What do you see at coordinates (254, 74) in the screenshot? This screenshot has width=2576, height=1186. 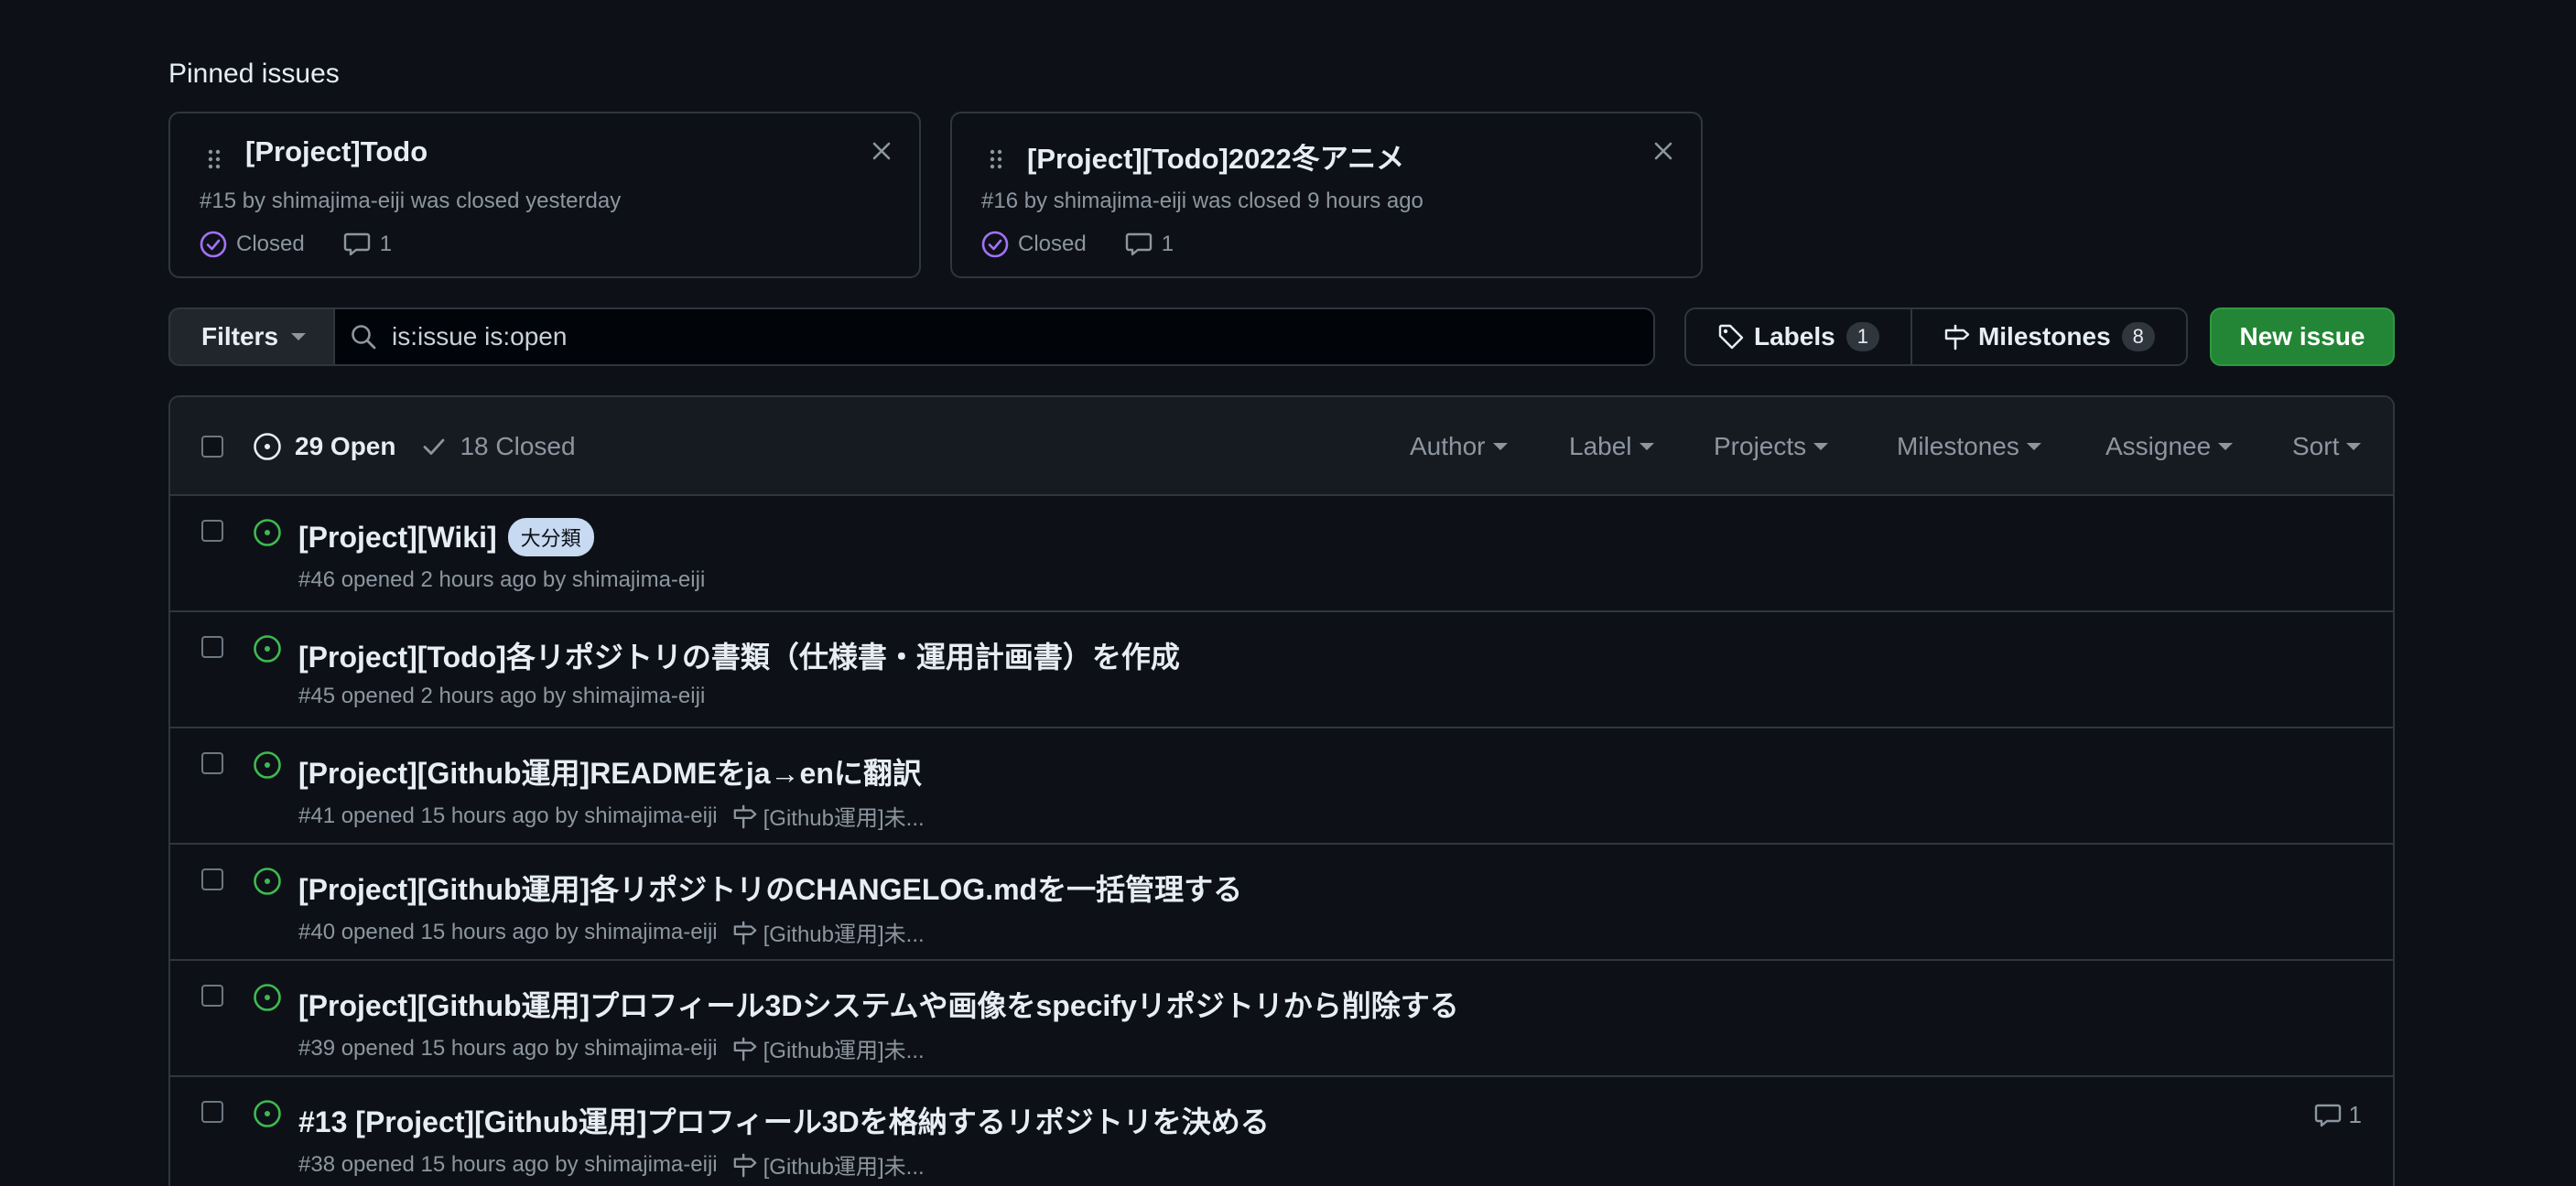 I see `pinned-issues-heading: Pinned issues` at bounding box center [254, 74].